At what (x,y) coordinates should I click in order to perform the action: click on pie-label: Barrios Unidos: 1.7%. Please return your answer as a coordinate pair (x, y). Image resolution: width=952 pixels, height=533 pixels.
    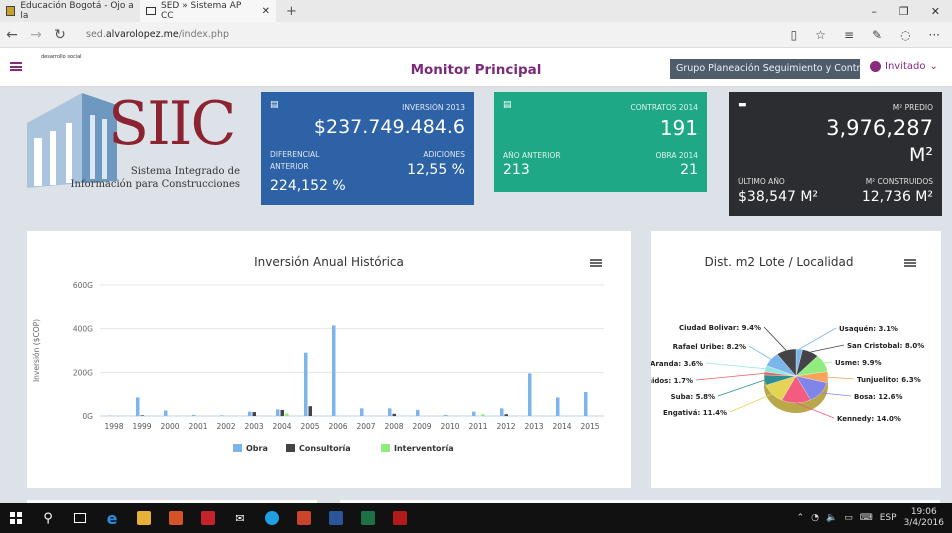
    Looking at the image, I should click on (672, 381).